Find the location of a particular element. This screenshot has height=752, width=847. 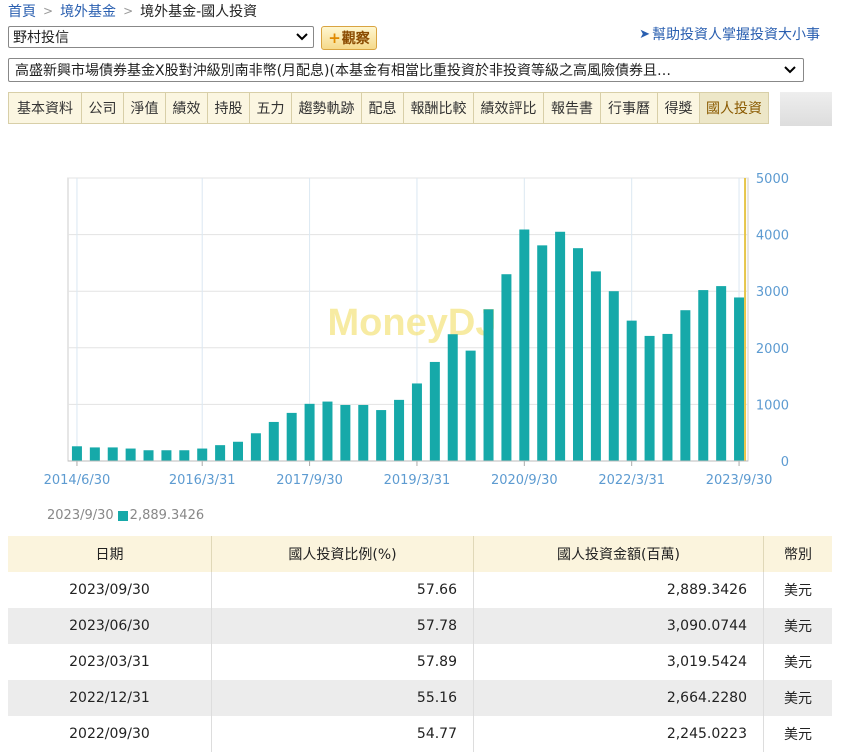

y-tick-label: 2000 is located at coordinates (772, 349).